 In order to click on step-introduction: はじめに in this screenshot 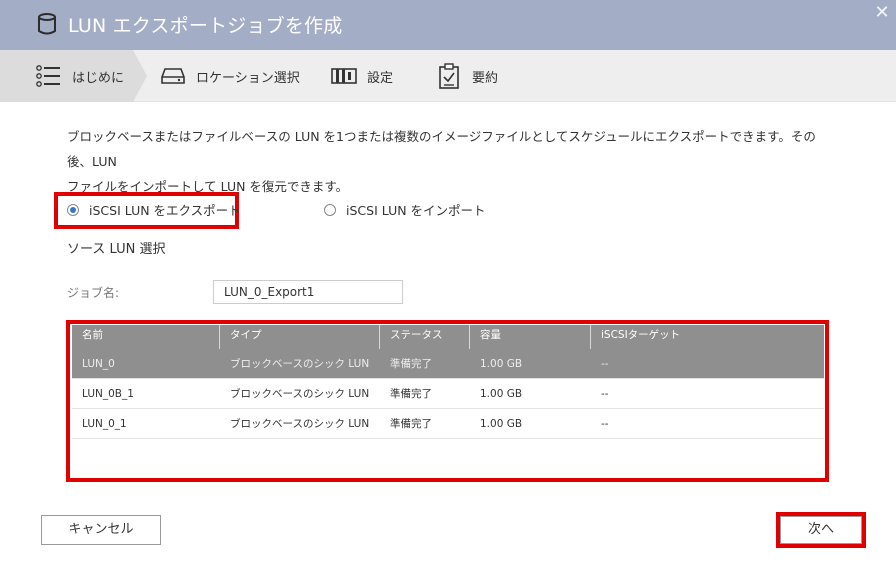, I will do `click(73, 76)`.